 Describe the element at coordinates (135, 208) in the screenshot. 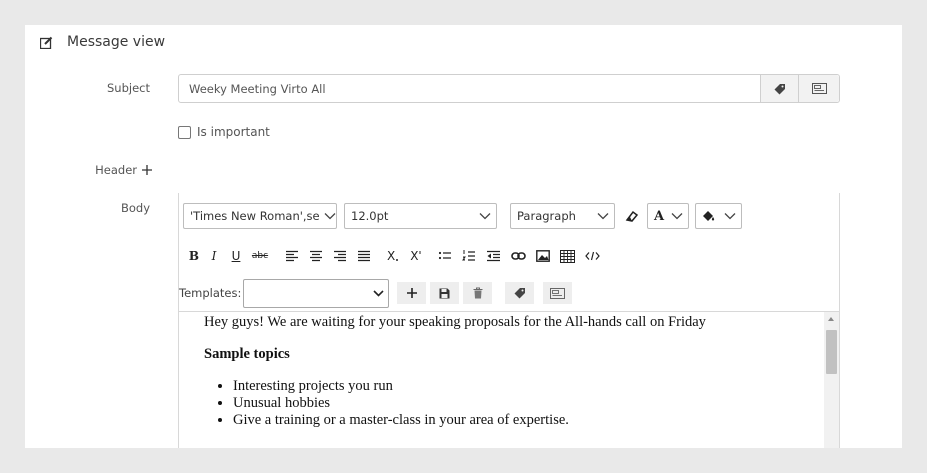

I see `body-label: Body` at that location.